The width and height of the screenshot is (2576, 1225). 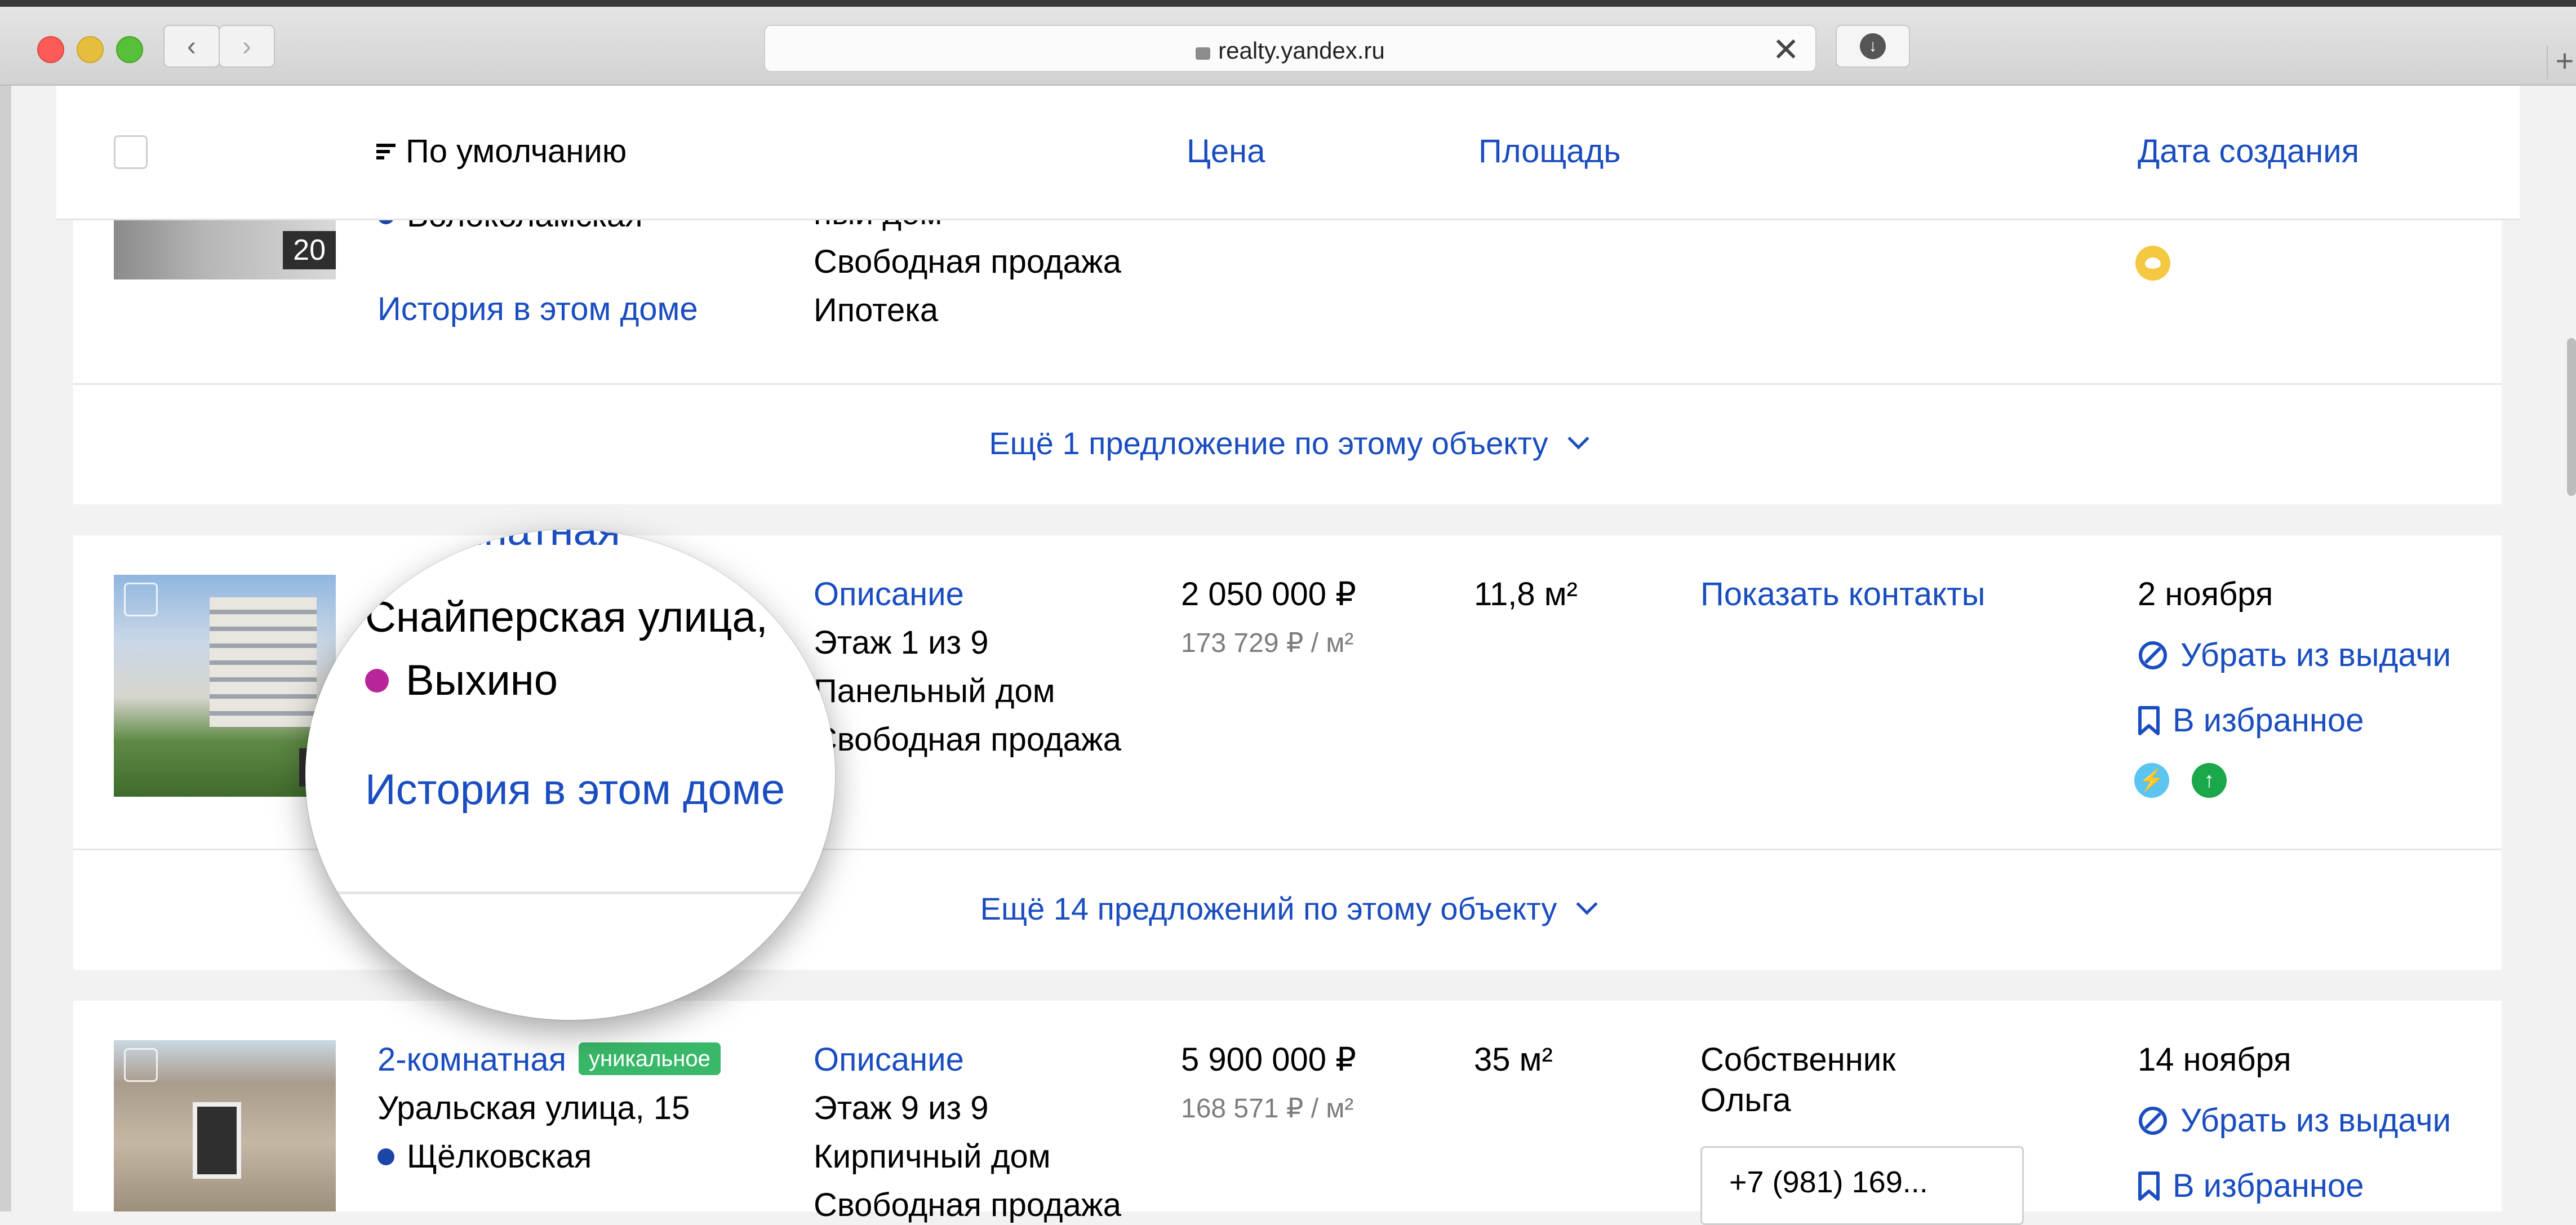 I want to click on photo-count-badge: 20, so click(x=309, y=250).